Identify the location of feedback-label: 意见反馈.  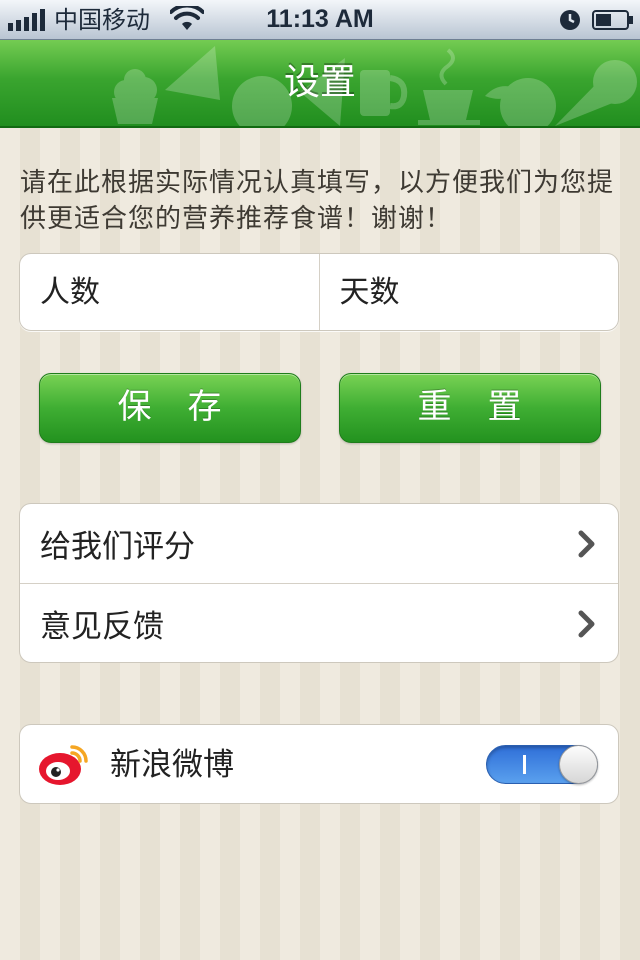
(102, 626).